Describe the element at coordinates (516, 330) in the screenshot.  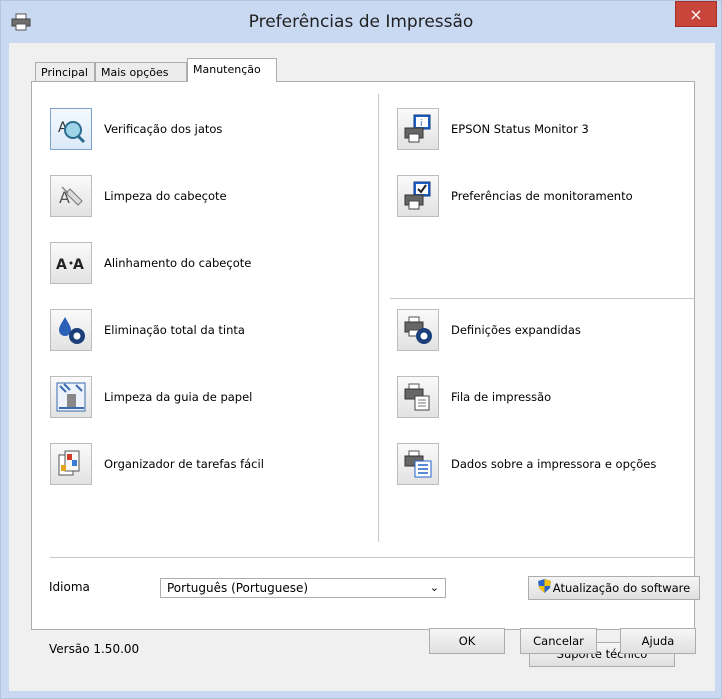
I see `extended-settings-label: Definições expandidas` at that location.